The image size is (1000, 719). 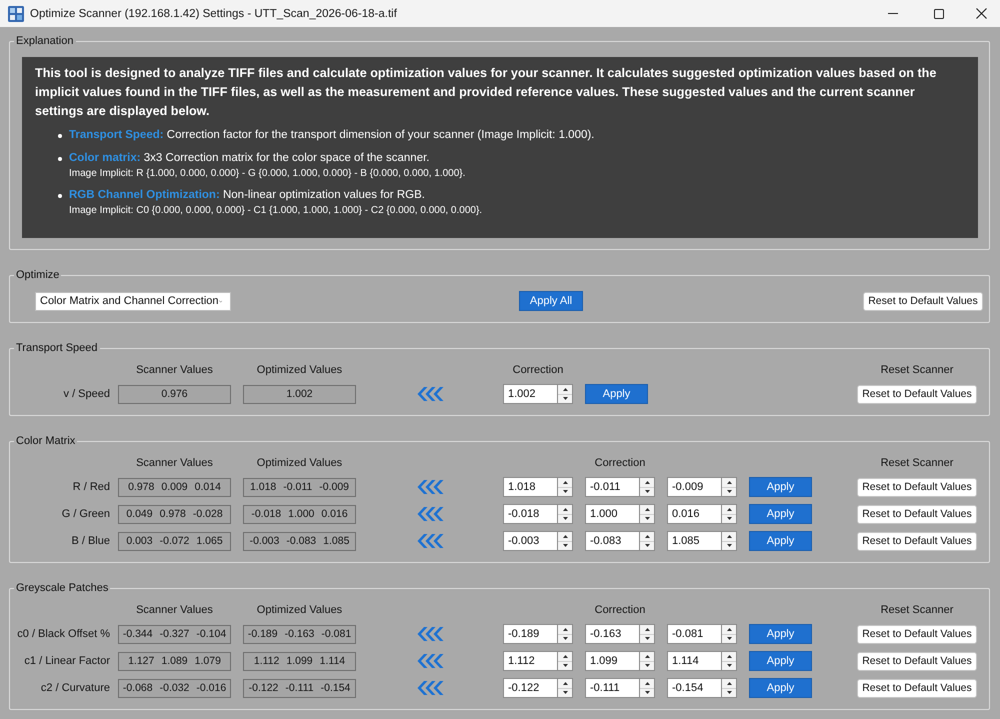 What do you see at coordinates (939, 13) in the screenshot?
I see `maximize-icon` at bounding box center [939, 13].